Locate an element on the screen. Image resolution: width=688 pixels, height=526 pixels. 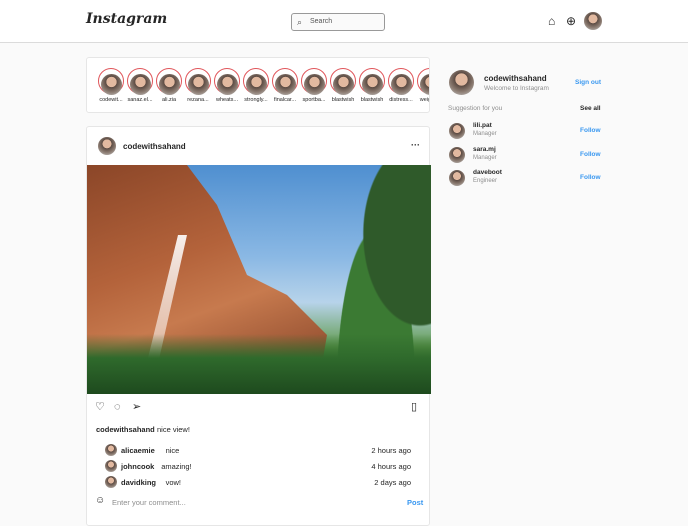
story-item: ali.zia is located at coordinates (169, 85).